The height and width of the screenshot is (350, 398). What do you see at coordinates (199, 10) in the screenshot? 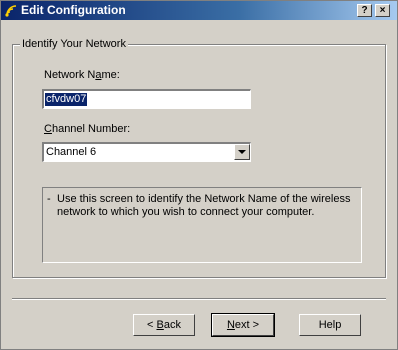
I see `title-bar: Edit Configuration ? ×` at bounding box center [199, 10].